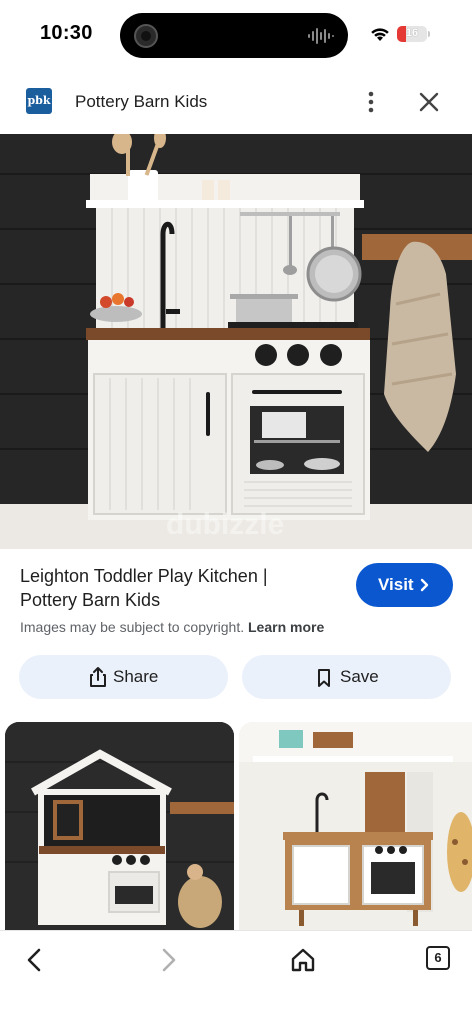 This screenshot has height=1024, width=472. I want to click on visit-label: Visit, so click(396, 584).